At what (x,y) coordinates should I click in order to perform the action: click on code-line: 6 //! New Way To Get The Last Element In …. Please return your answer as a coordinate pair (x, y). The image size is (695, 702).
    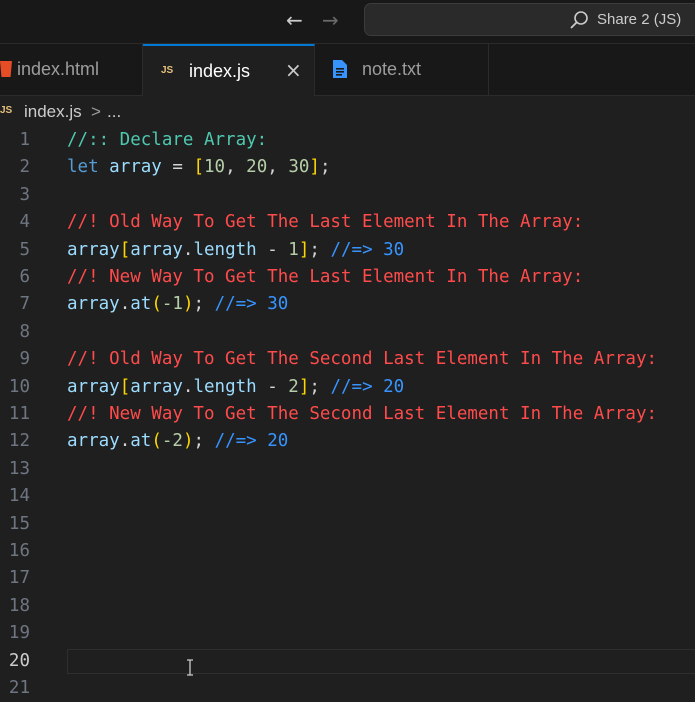
    Looking at the image, I should click on (347, 277).